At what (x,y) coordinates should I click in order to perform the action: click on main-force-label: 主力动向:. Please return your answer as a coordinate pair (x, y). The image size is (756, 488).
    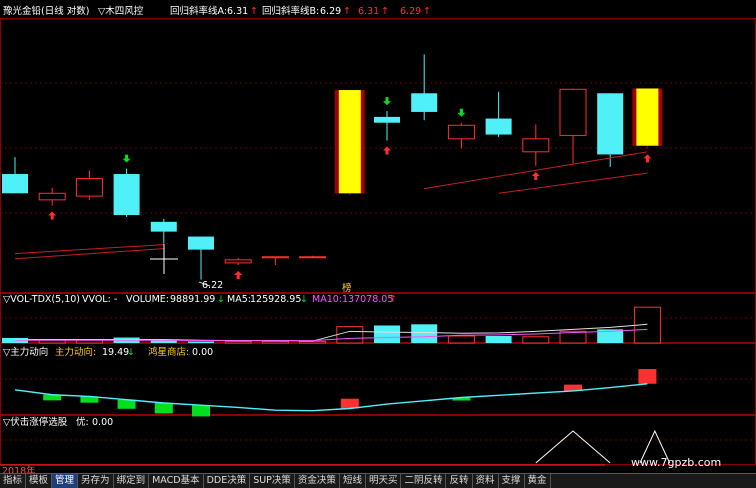
    Looking at the image, I should click on (75, 352).